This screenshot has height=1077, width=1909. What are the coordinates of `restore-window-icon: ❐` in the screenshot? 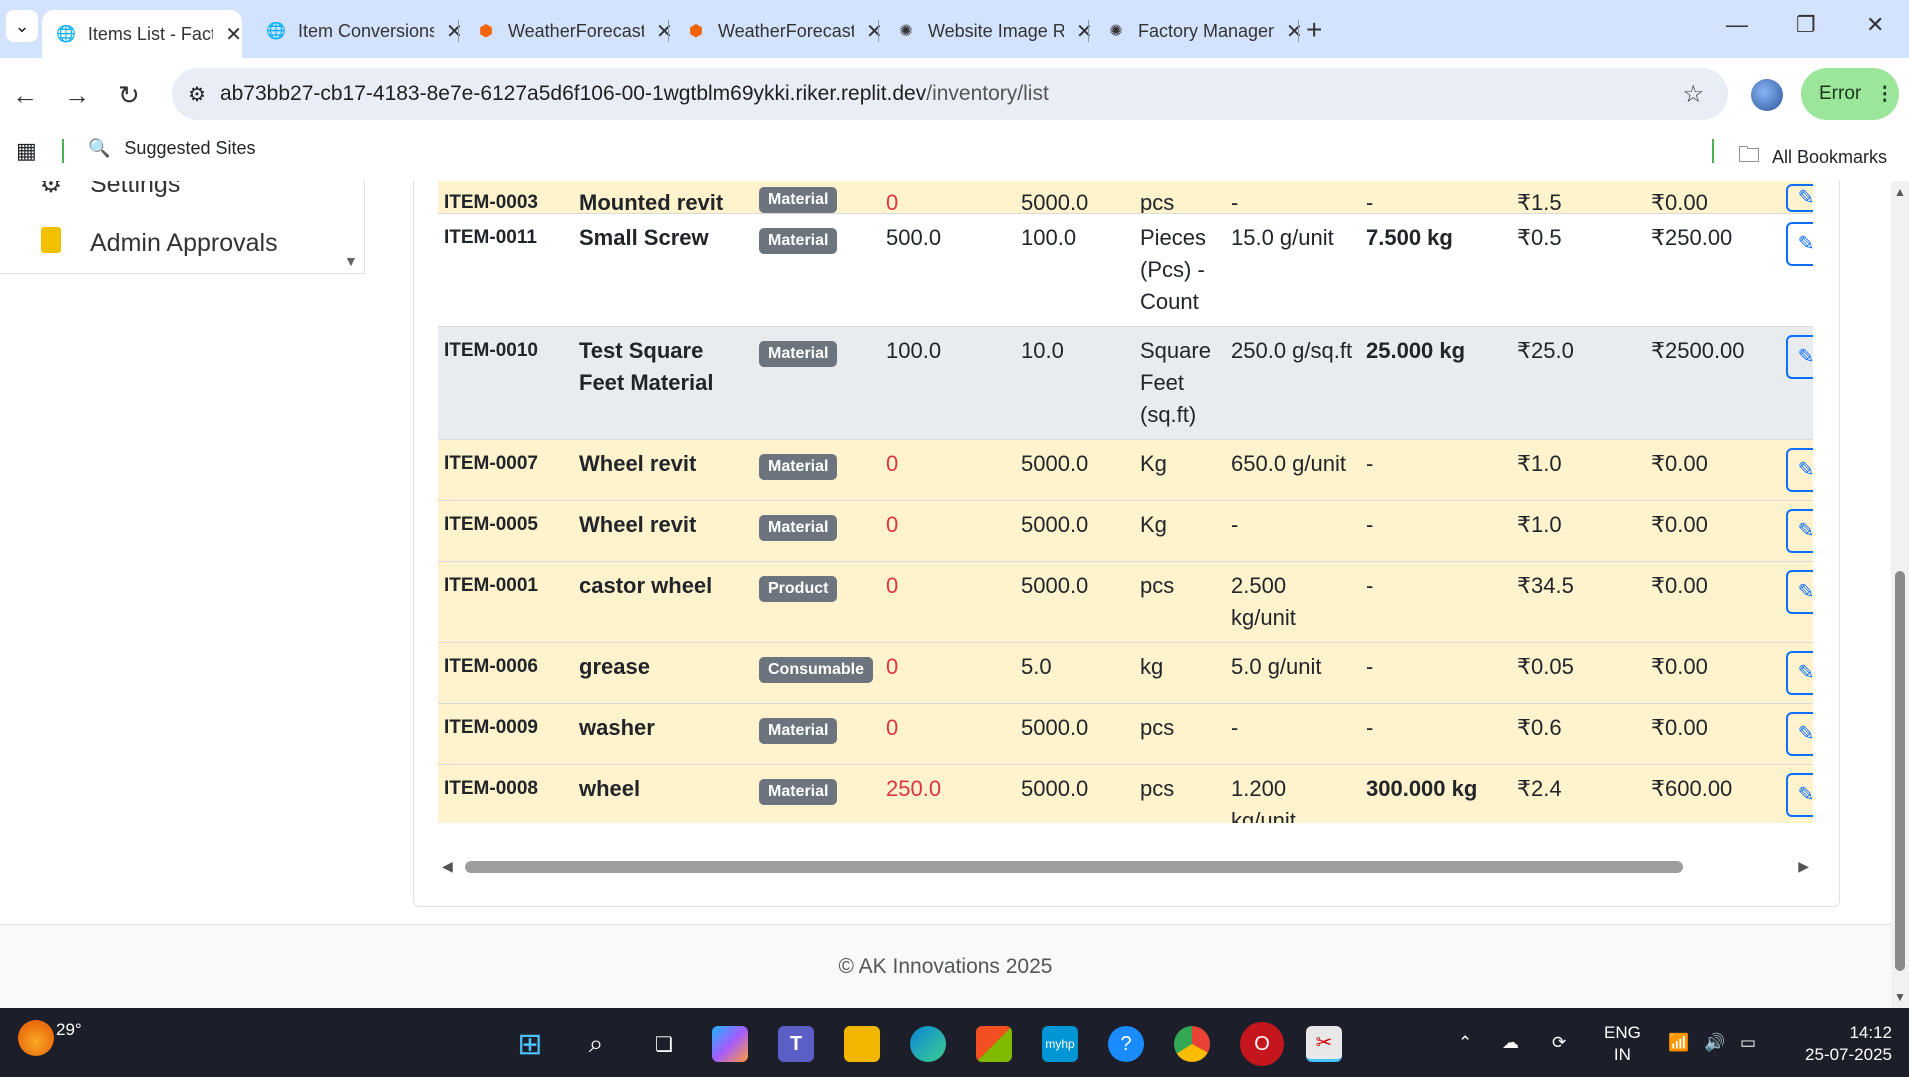 It's located at (1806, 25).